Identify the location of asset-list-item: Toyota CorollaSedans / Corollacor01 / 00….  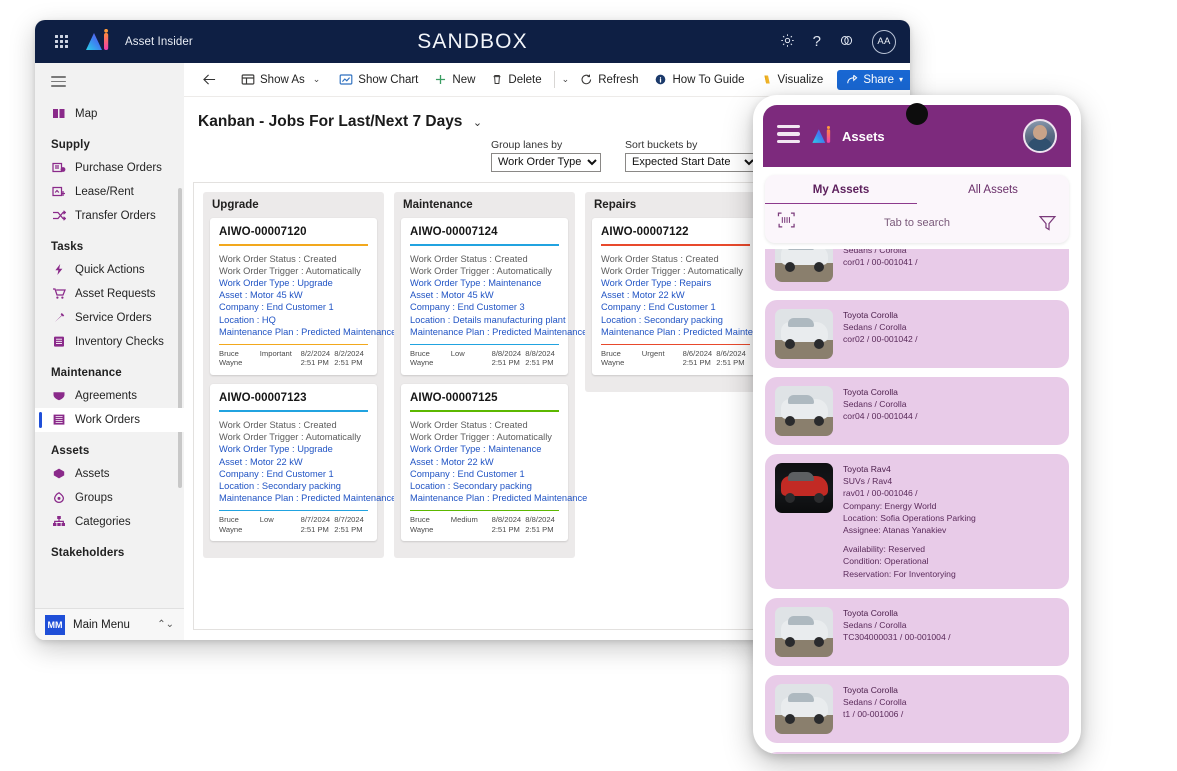
(917, 270).